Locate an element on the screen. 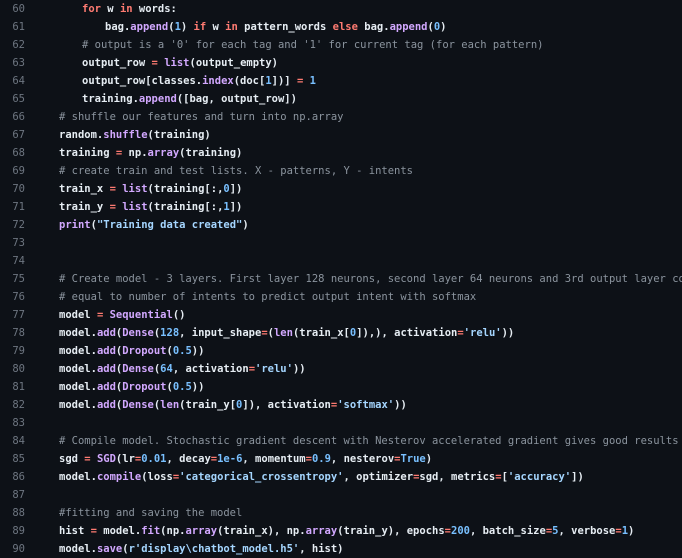 Image resolution: width=682 pixels, height=558 pixels. code-text: print("Training data created") is located at coordinates (154, 225).